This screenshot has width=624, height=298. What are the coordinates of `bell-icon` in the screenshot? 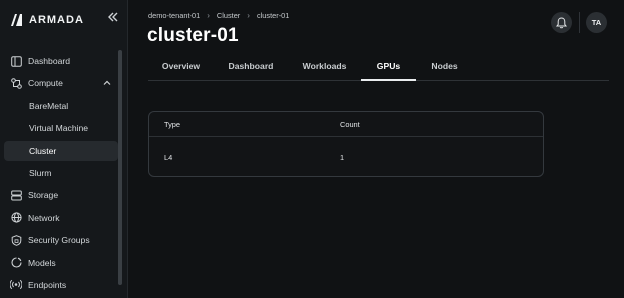 It's located at (561, 22).